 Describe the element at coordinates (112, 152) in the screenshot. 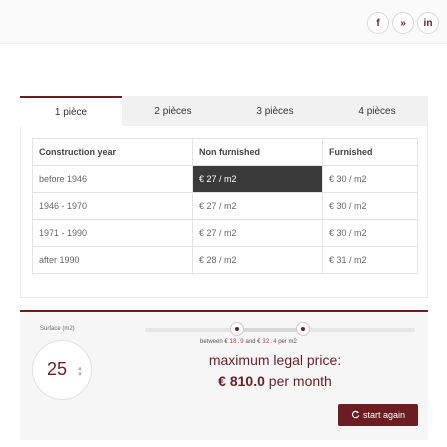

I see `header-construction-year: Construction year` at that location.